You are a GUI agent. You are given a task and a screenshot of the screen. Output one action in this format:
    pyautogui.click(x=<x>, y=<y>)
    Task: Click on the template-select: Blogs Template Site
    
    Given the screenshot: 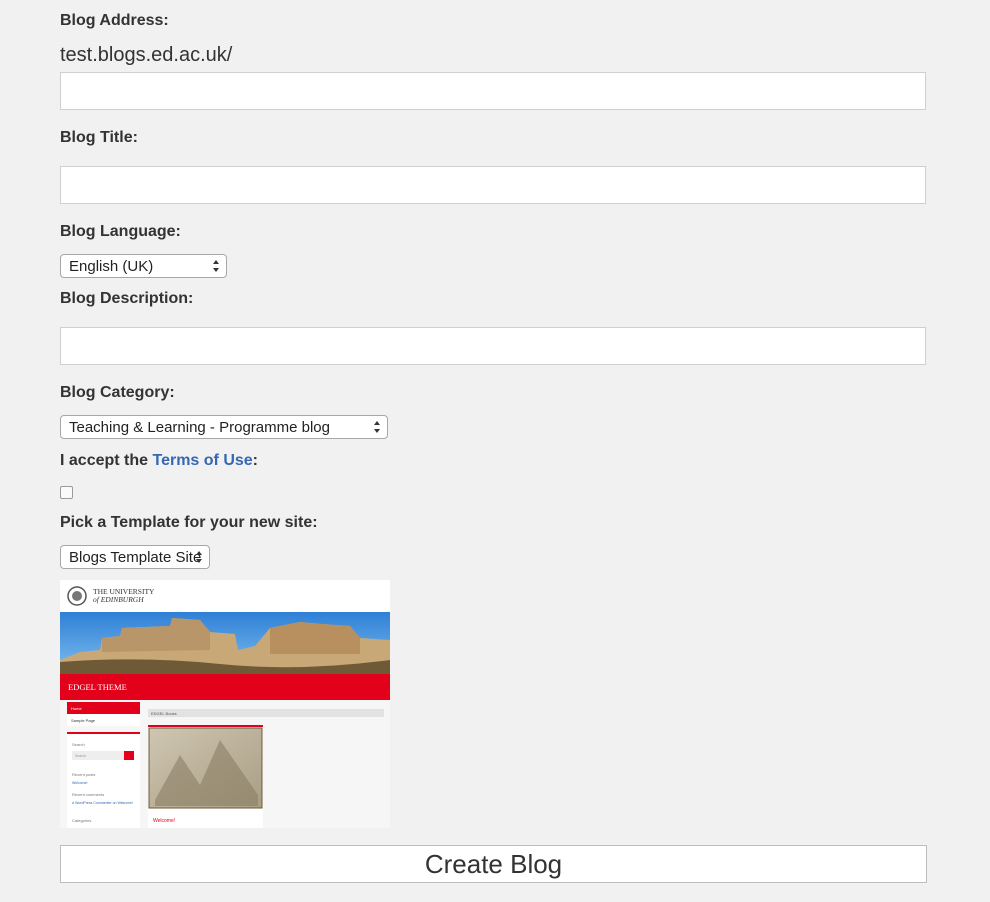 What is the action you would take?
    pyautogui.click(x=135, y=557)
    